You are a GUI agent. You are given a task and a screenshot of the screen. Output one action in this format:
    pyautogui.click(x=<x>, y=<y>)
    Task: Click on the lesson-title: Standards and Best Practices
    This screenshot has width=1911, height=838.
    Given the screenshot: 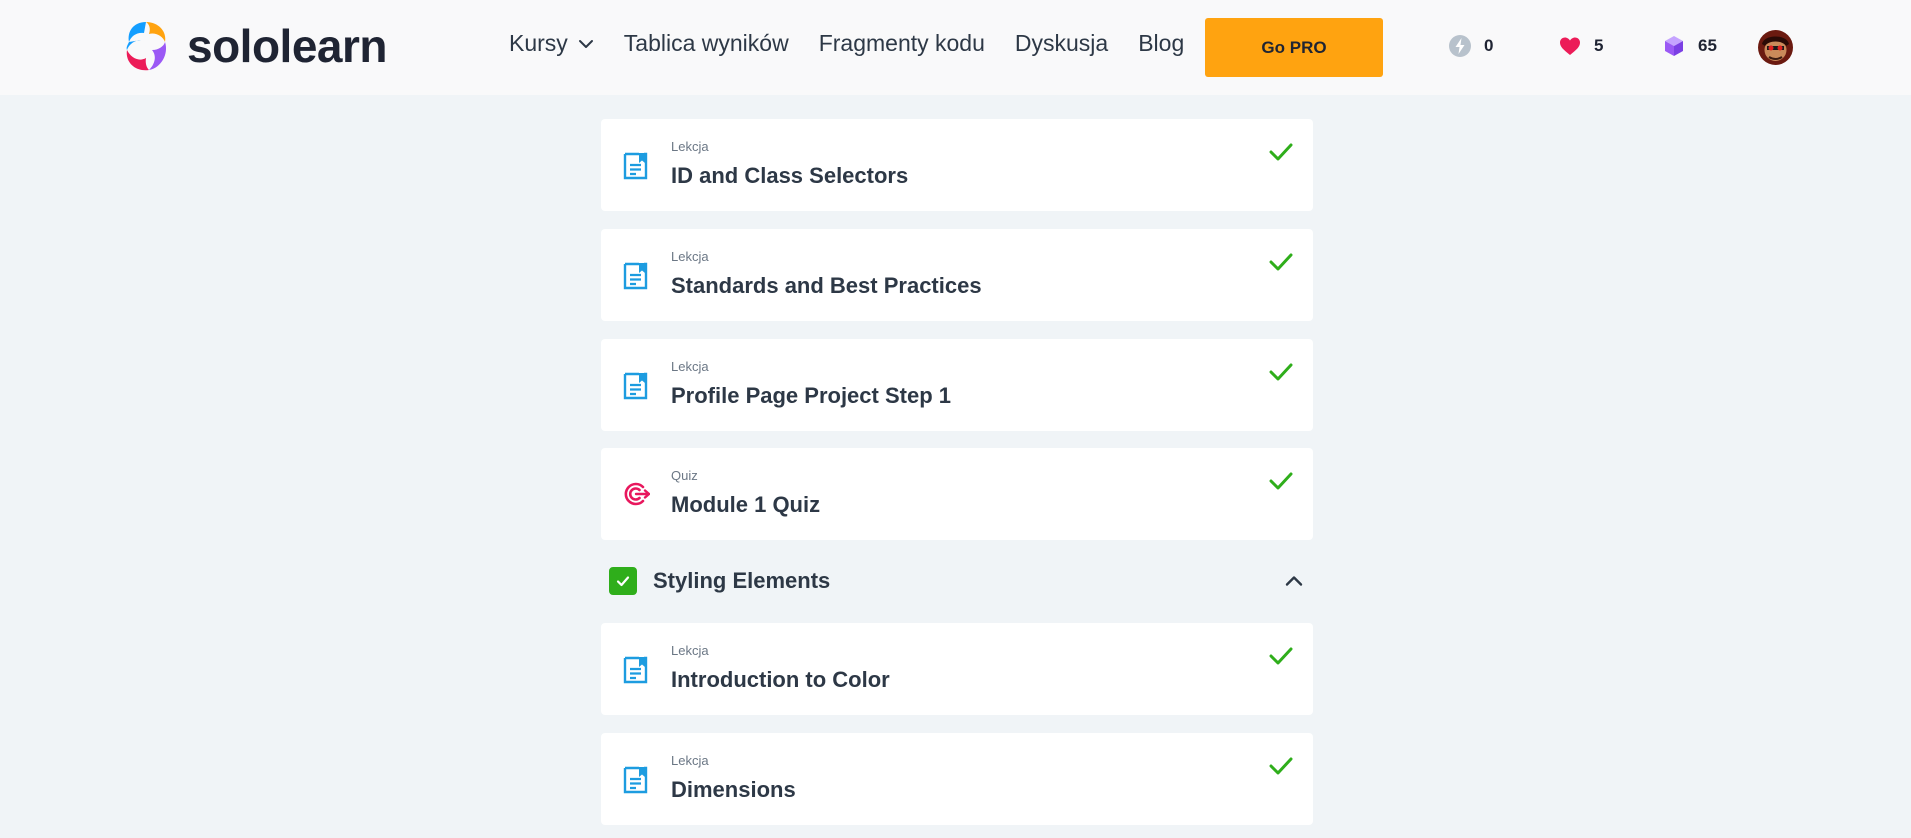 What is the action you would take?
    pyautogui.click(x=826, y=285)
    